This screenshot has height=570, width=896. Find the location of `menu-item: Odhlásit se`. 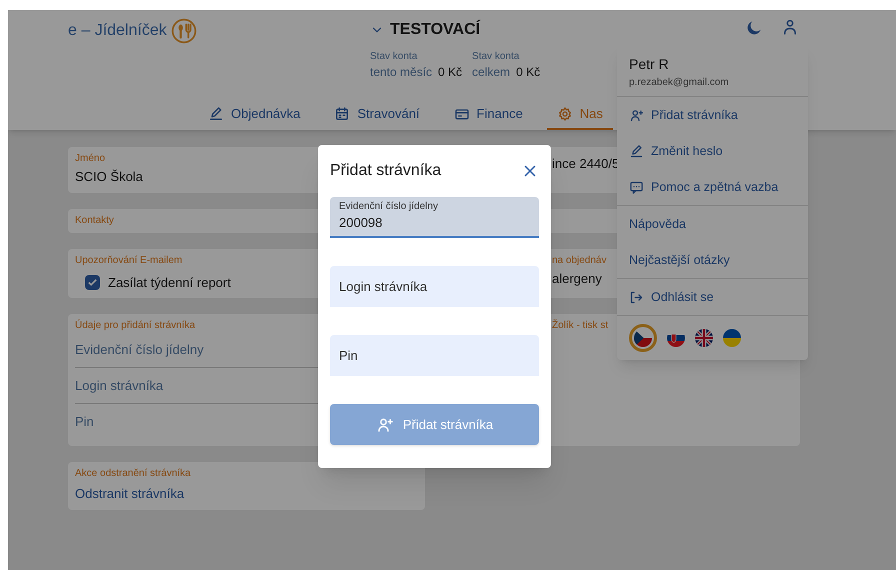

menu-item: Odhlásit se is located at coordinates (712, 297).